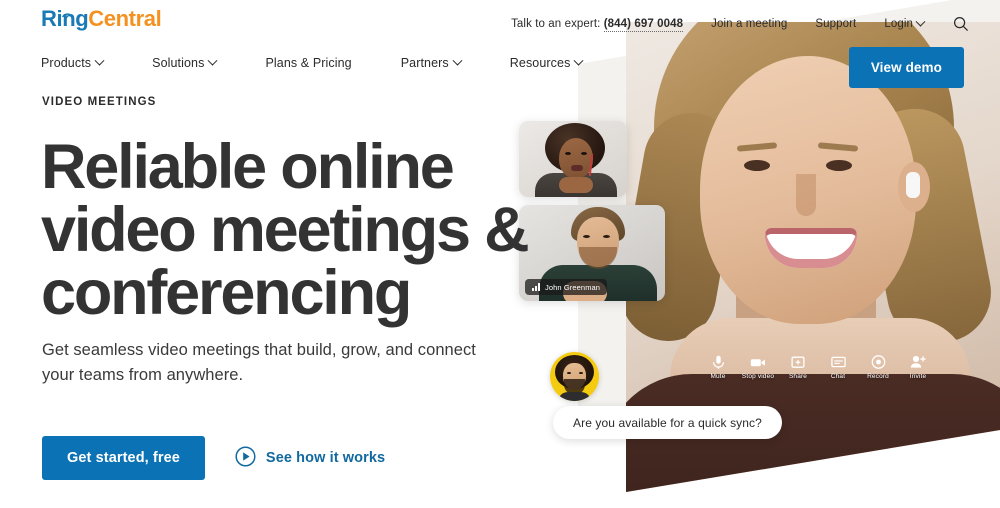 The width and height of the screenshot is (1000, 508). What do you see at coordinates (424, 63) in the screenshot?
I see `nav-label: Partners` at bounding box center [424, 63].